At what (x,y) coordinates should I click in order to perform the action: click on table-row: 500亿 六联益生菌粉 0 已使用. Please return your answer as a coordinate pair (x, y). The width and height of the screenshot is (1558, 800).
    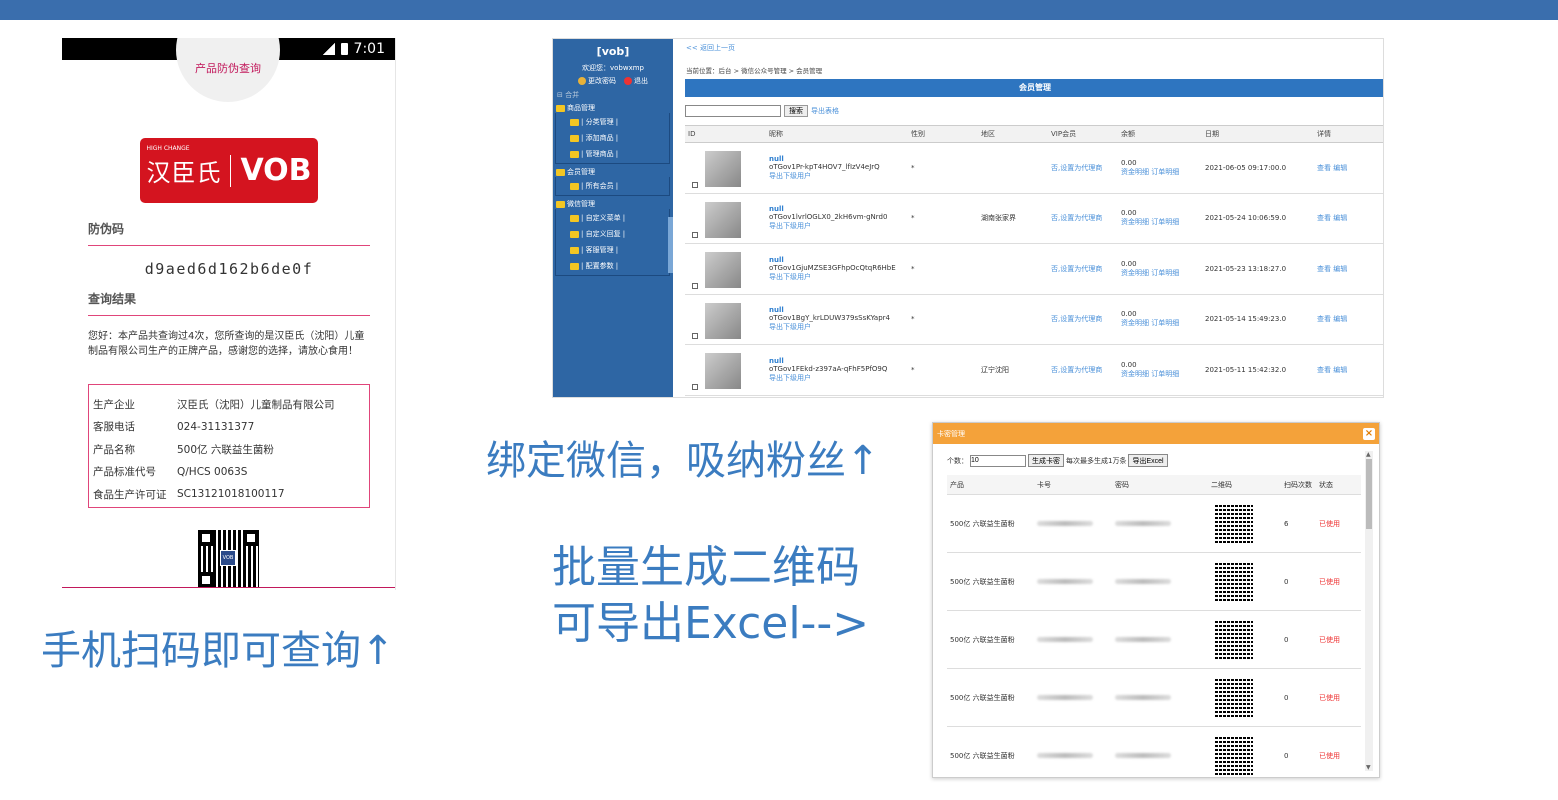
    Looking at the image, I should click on (1154, 582).